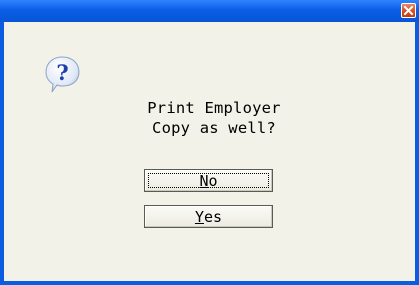 Image resolution: width=419 pixels, height=285 pixels. I want to click on yes-button: Yes, so click(208, 216).